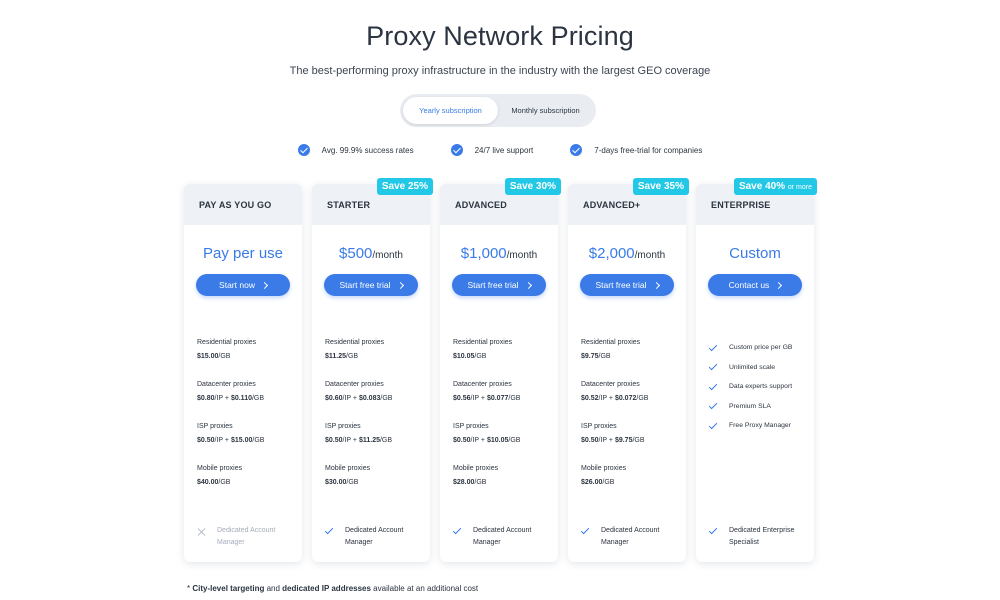 Image resolution: width=1000 pixels, height=600 pixels. What do you see at coordinates (522, 255) in the screenshot?
I see `price-period: /month` at bounding box center [522, 255].